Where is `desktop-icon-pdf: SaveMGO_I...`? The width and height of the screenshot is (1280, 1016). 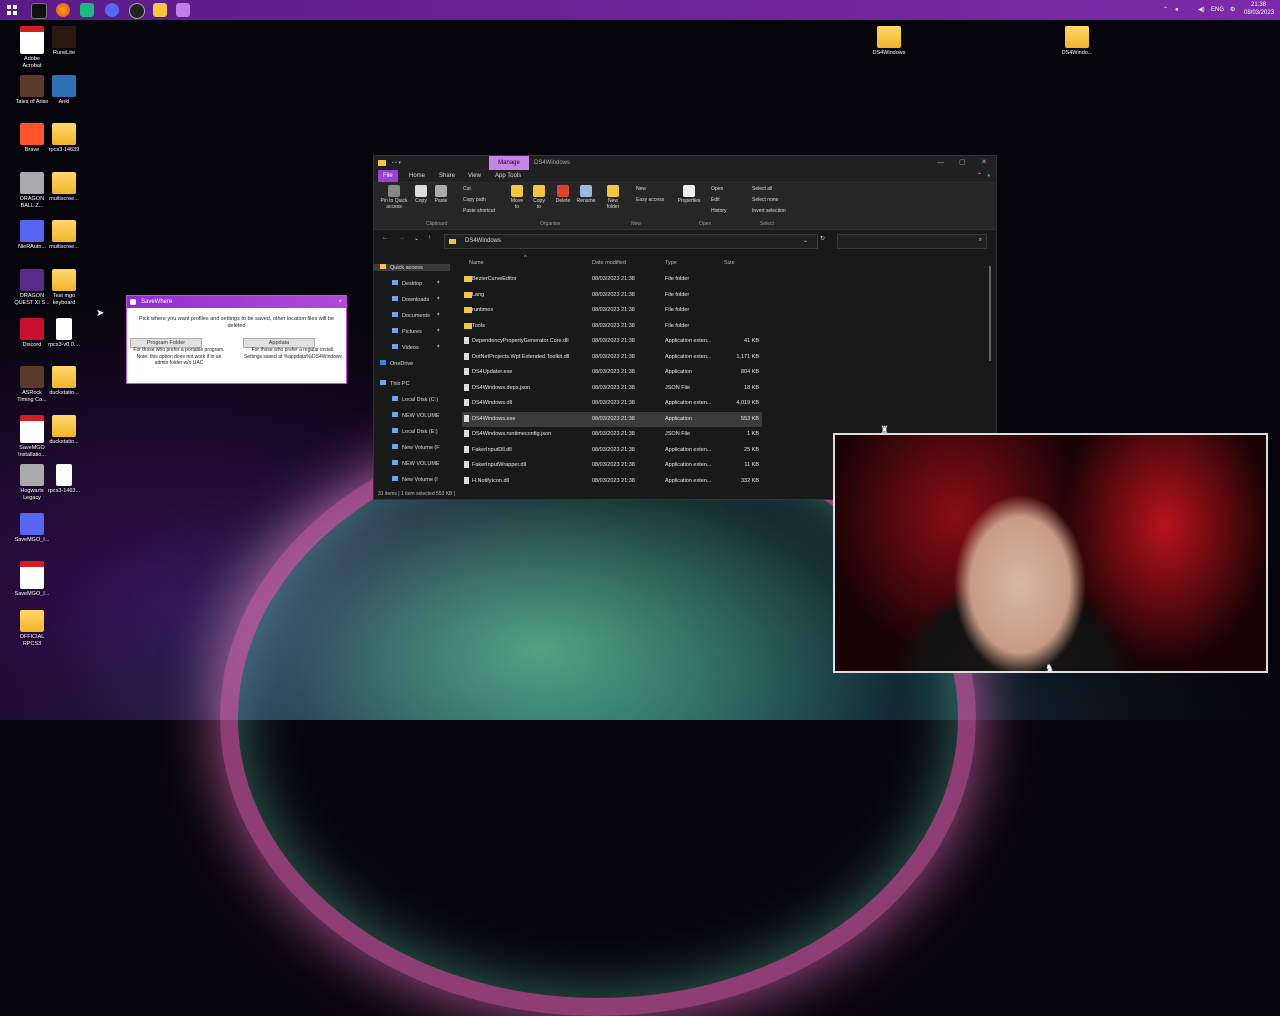
desktop-icon-pdf: SaveMGO_I... is located at coordinates (32, 579).